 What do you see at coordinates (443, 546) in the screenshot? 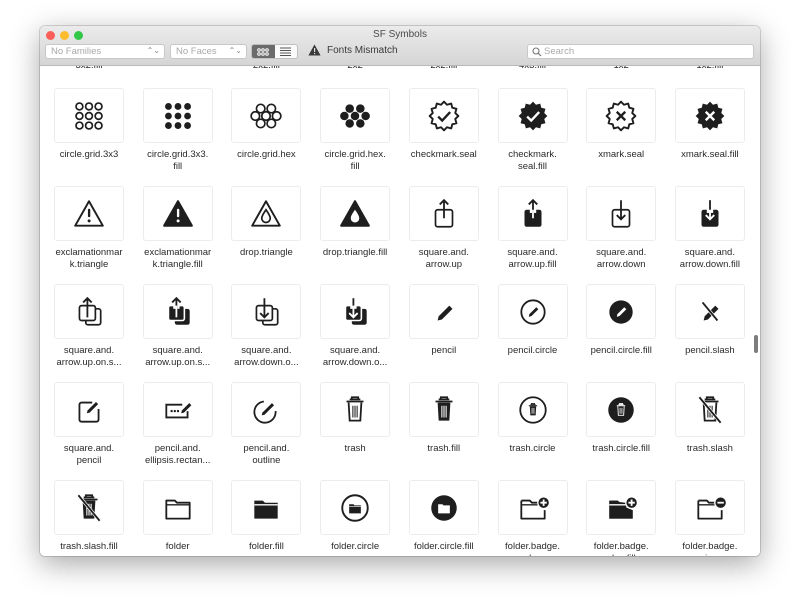
I see `symbol-label-line: folder.circle.fill` at bounding box center [443, 546].